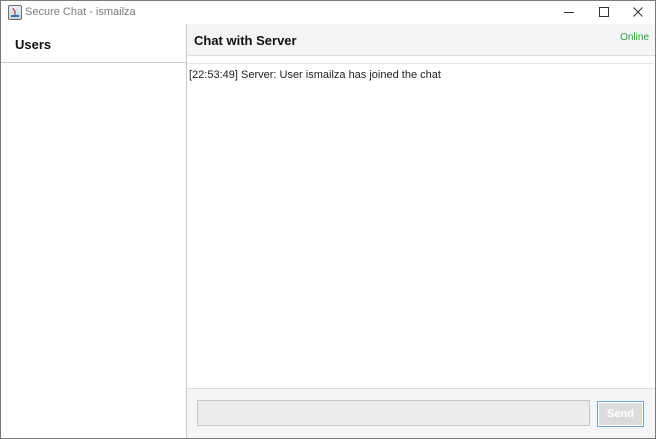 Image resolution: width=656 pixels, height=439 pixels. I want to click on title-bar: Secure Chat - ismailza, so click(328, 12).